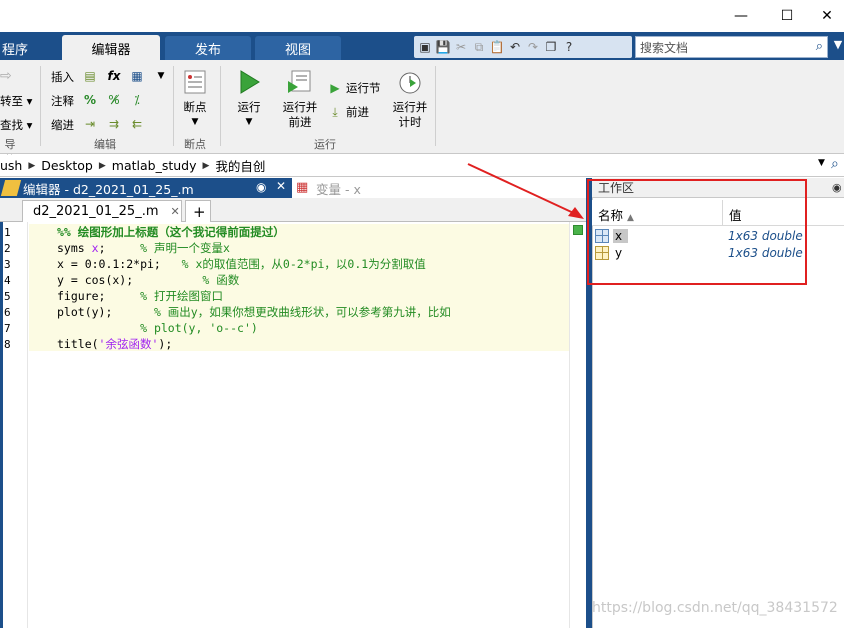  Describe the element at coordinates (7, 312) in the screenshot. I see `line-number: 6` at that location.